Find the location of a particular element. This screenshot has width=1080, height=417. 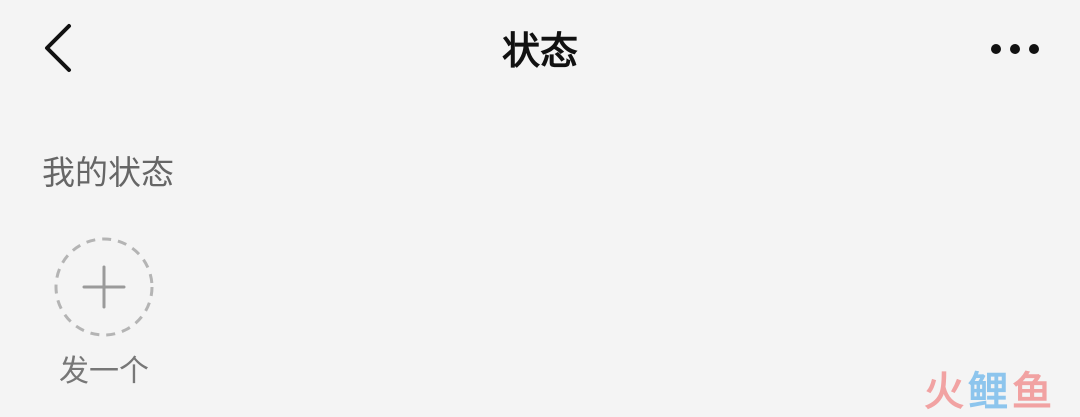

plus-icon is located at coordinates (104, 287).